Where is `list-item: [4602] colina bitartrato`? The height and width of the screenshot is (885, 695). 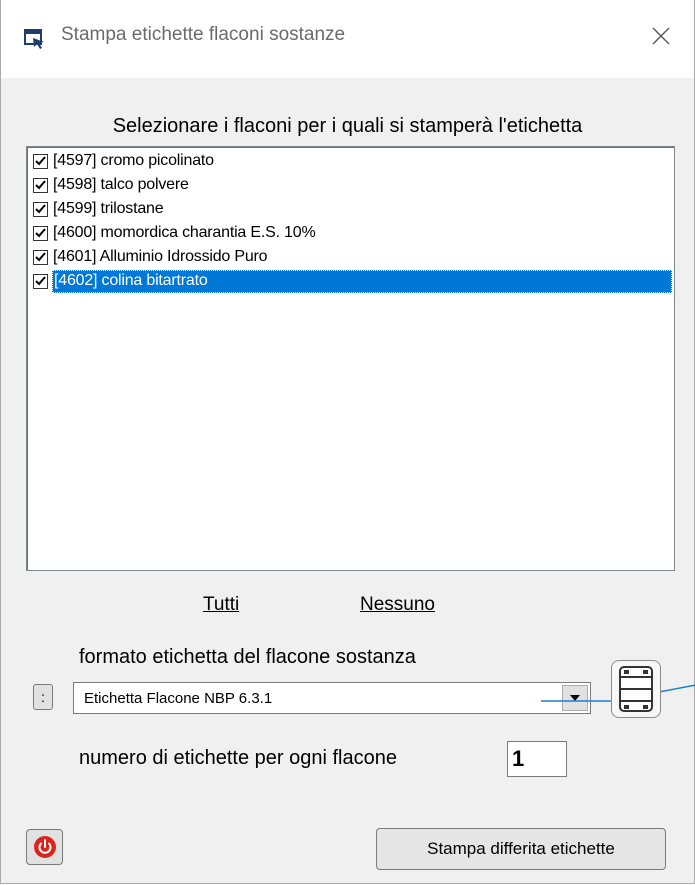
list-item: [4602] colina bitartrato is located at coordinates (349, 281).